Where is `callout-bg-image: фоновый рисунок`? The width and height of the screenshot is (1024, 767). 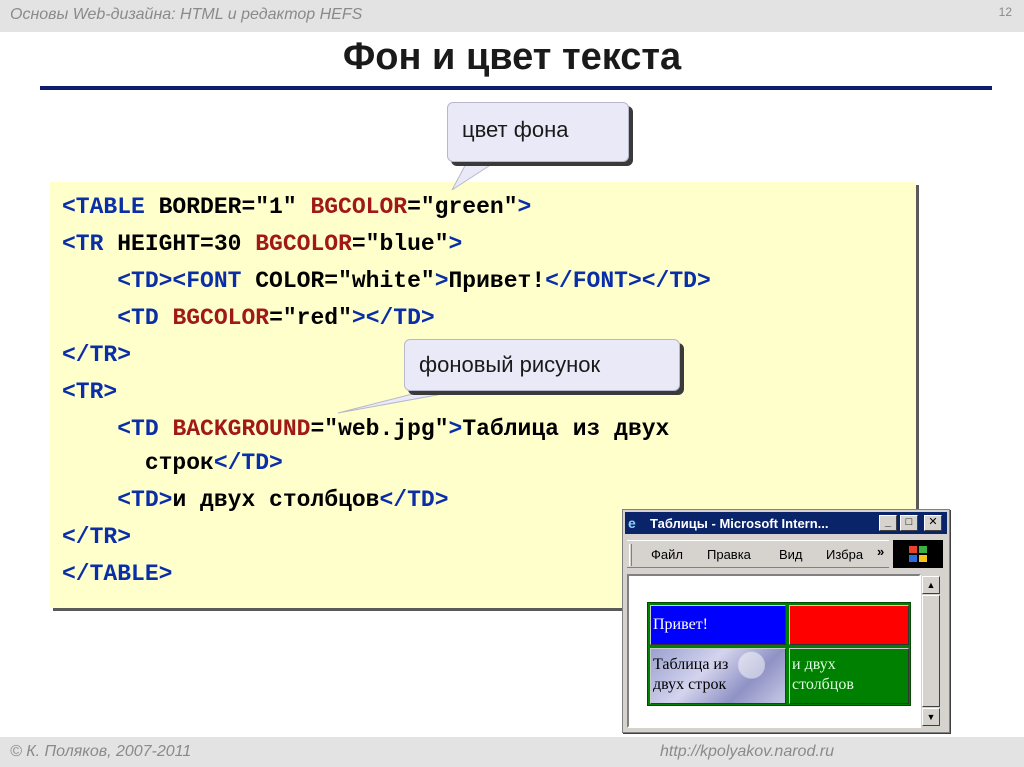
callout-bg-image: фоновый рисунок is located at coordinates (542, 365).